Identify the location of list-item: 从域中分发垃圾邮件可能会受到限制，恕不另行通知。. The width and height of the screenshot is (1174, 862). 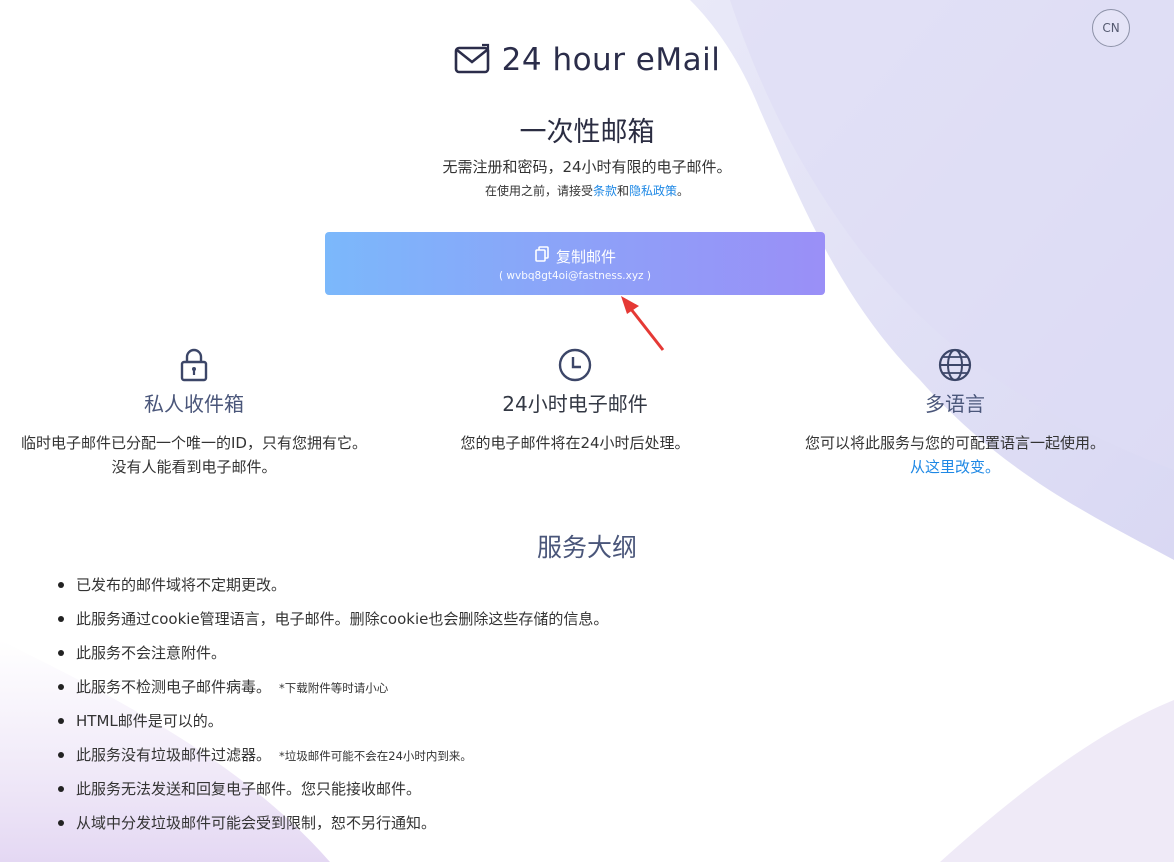
(332, 828).